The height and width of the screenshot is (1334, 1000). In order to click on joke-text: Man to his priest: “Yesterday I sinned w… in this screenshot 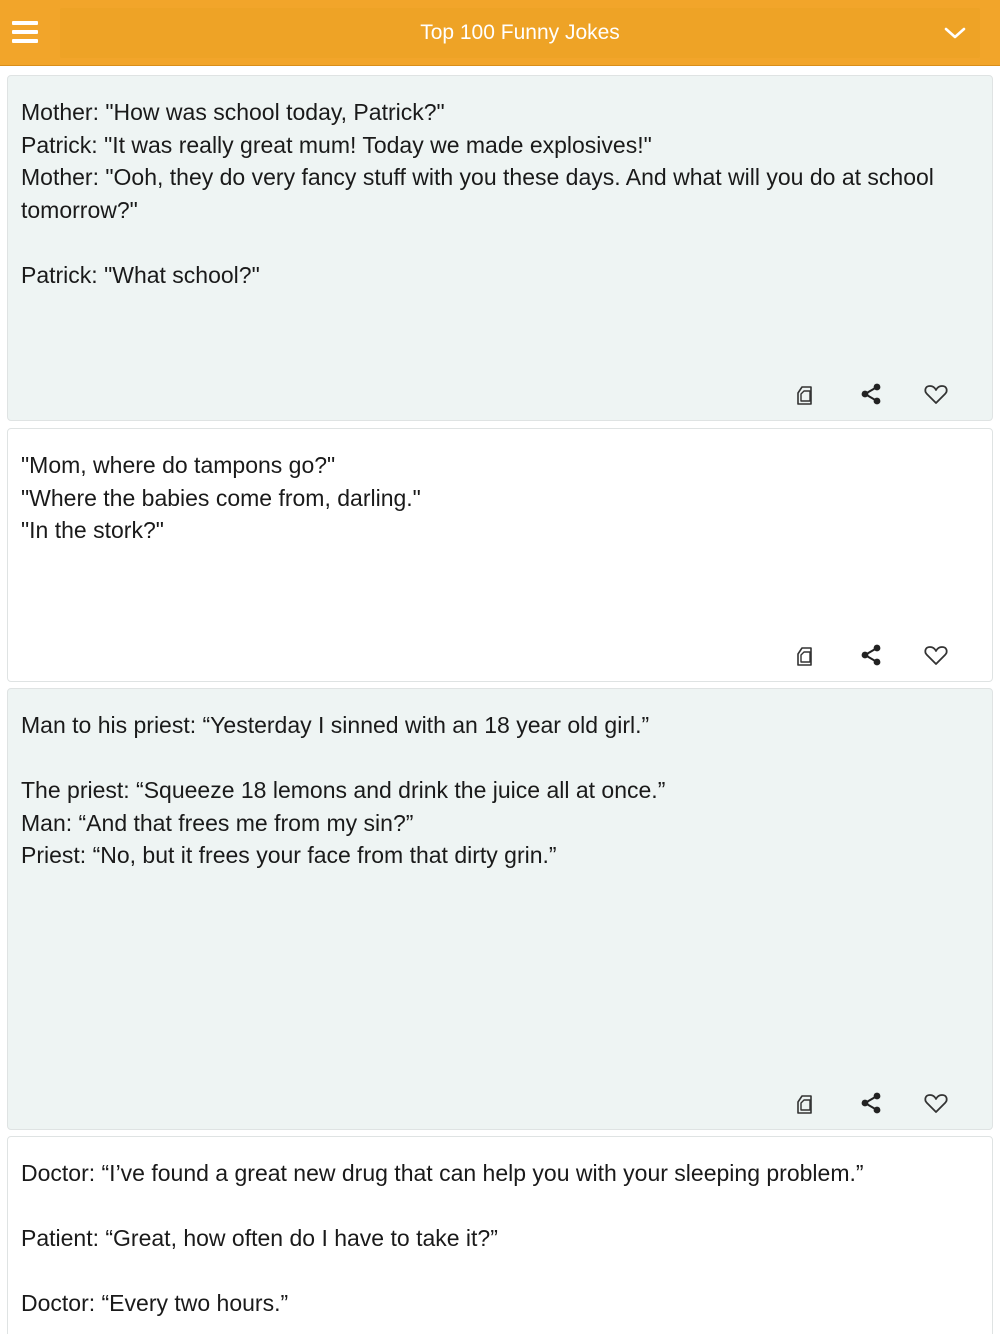, I will do `click(343, 790)`.